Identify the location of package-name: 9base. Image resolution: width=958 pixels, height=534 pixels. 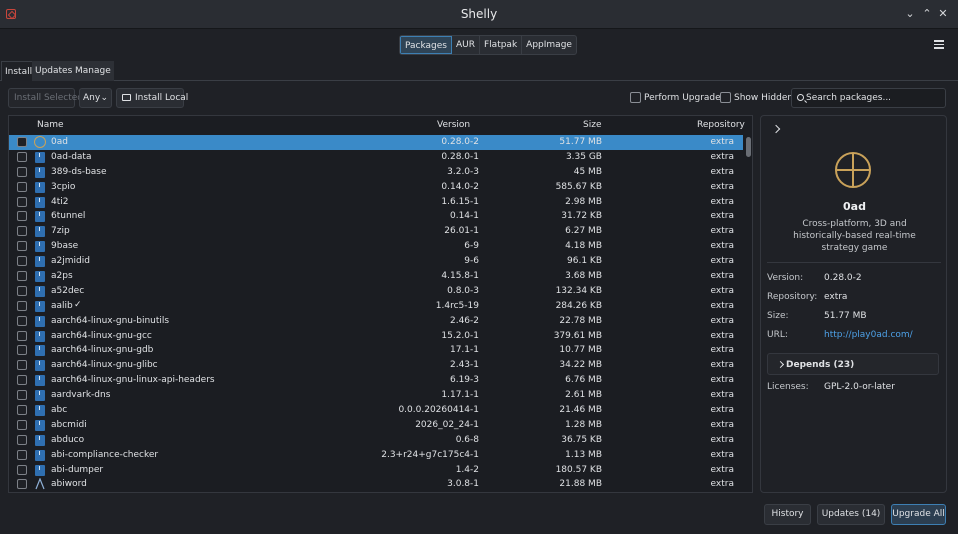
(65, 246).